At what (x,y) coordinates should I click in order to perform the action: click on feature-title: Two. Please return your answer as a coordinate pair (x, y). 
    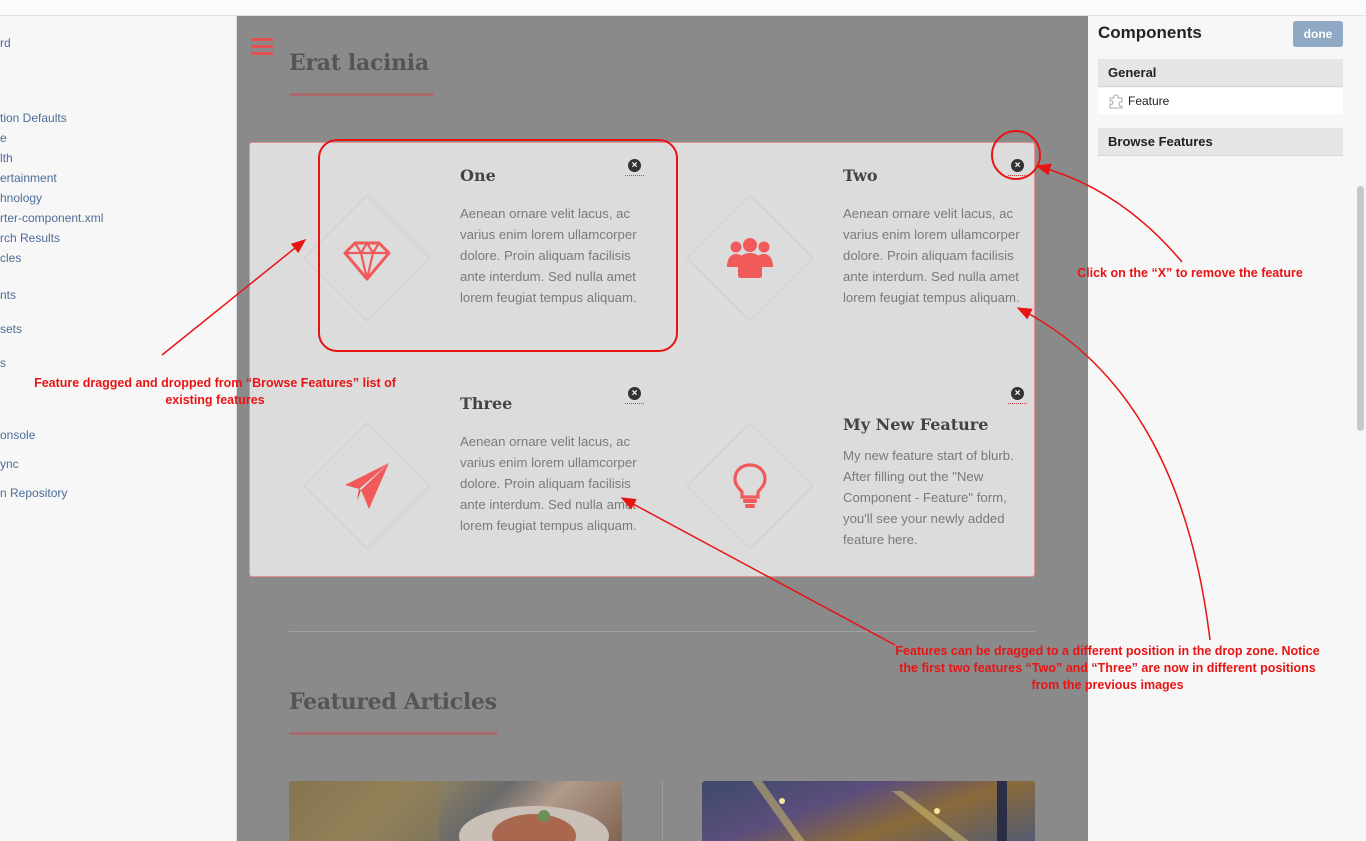
    Looking at the image, I should click on (860, 175).